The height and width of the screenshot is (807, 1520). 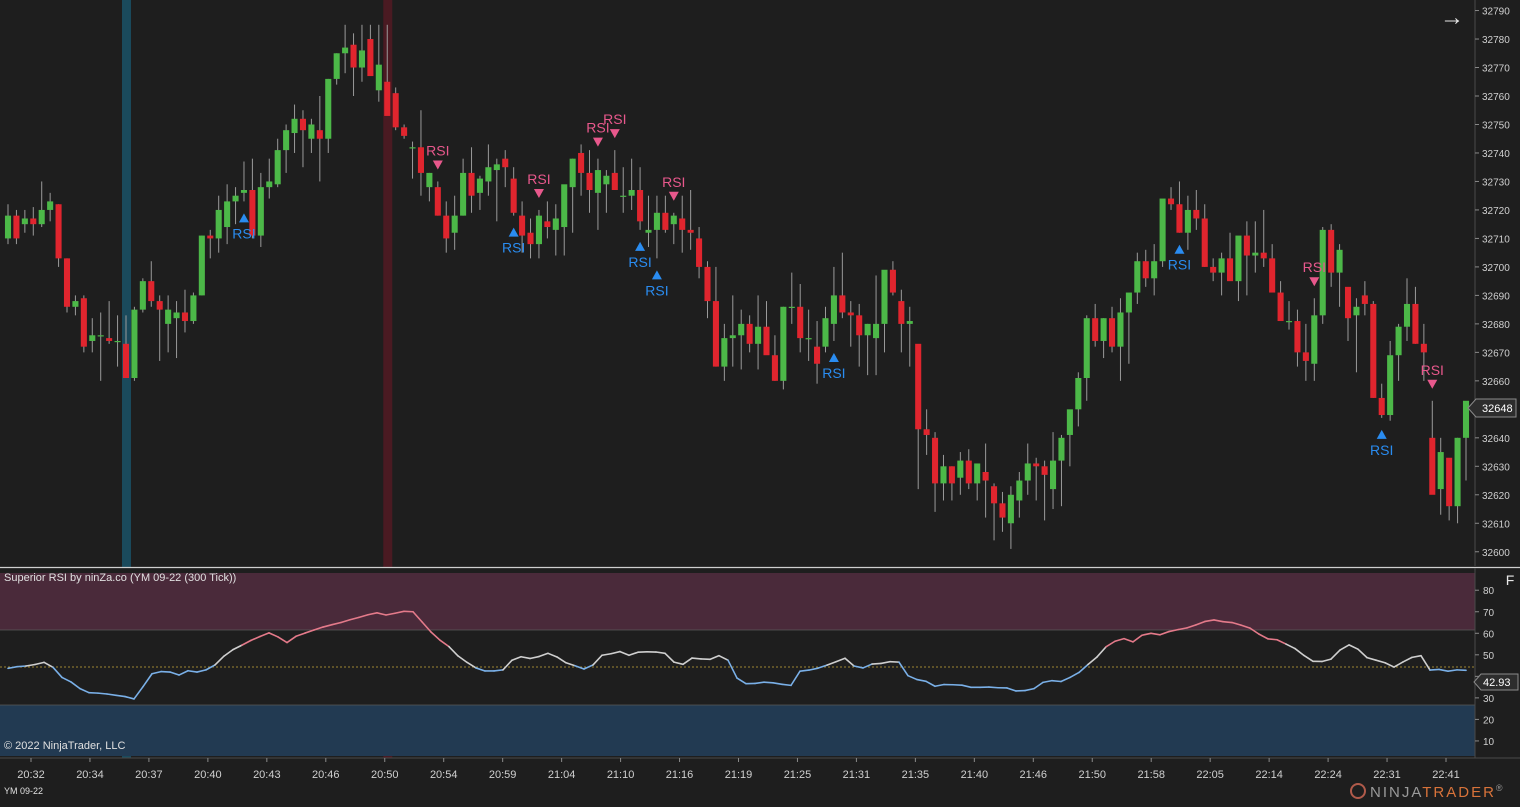 I want to click on rsi-tick-label: 60, so click(x=1489, y=634).